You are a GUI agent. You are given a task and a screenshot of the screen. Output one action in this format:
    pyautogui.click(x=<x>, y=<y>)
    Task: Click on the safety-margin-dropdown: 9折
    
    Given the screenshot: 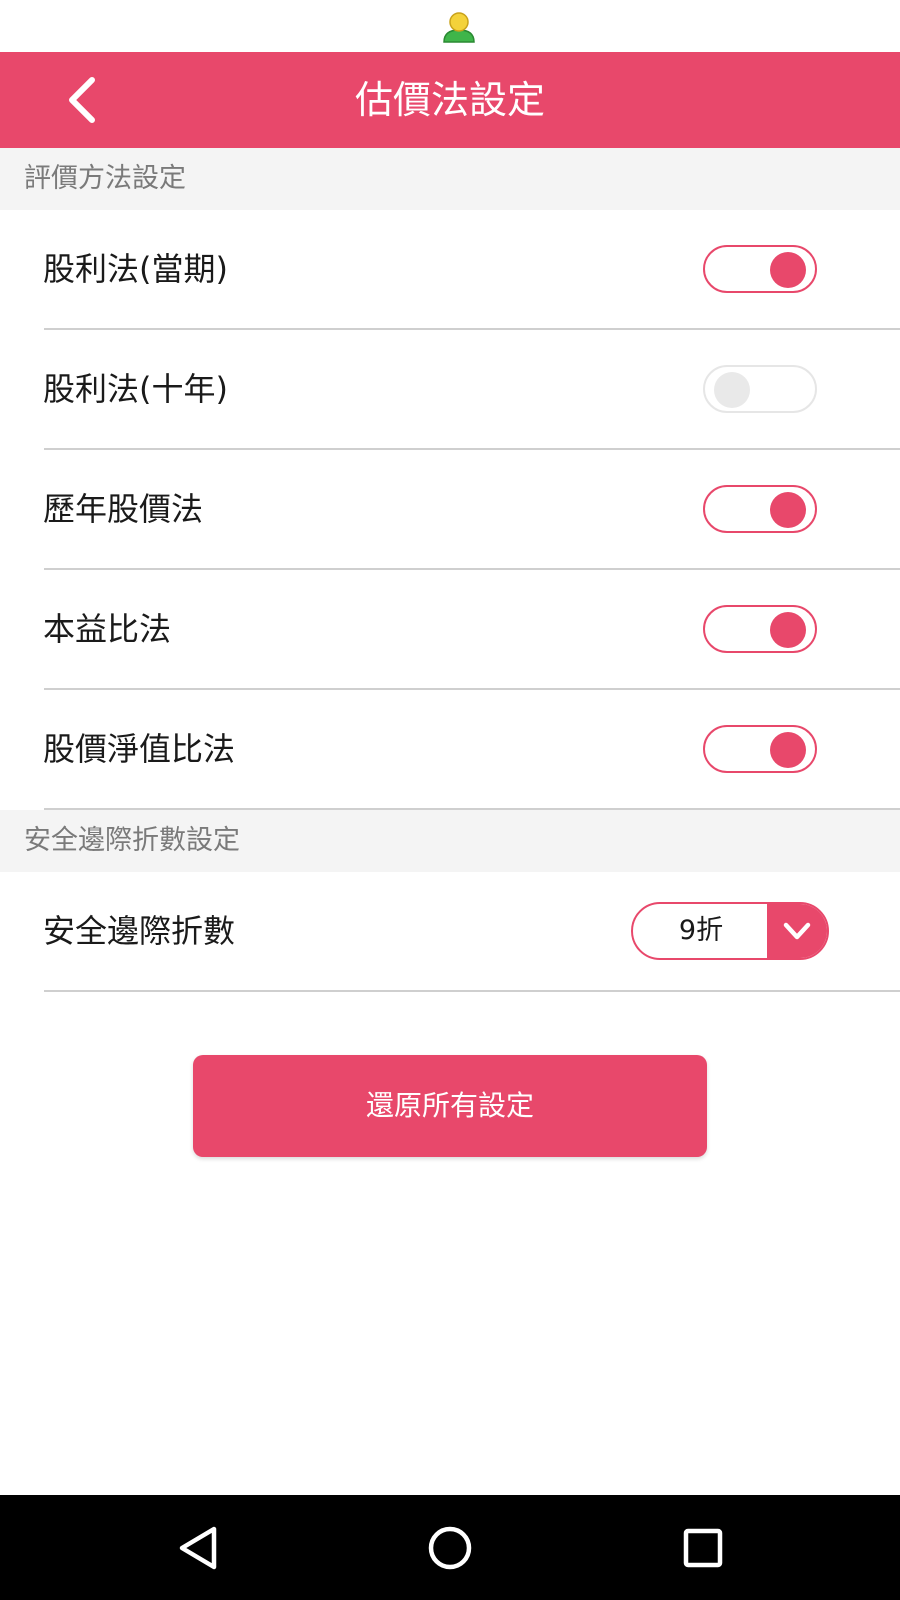 What is the action you would take?
    pyautogui.click(x=730, y=931)
    